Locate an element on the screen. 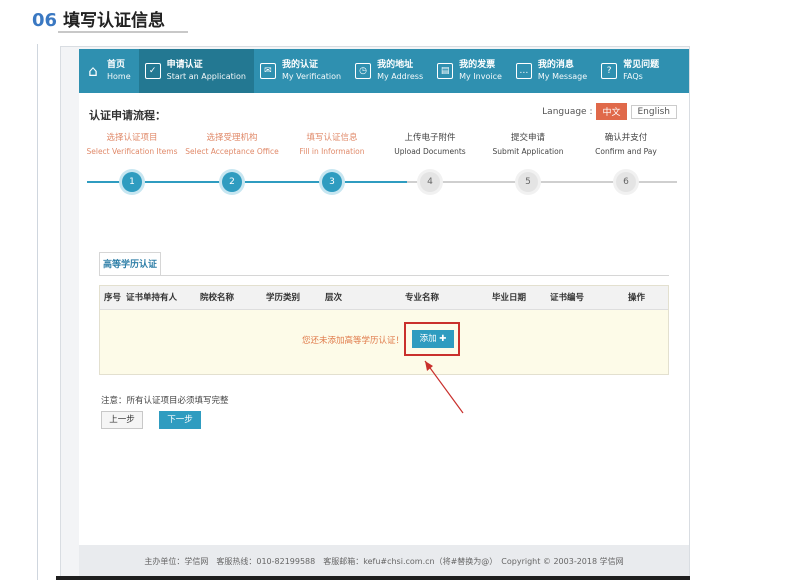  nav-start-en: Start an Application is located at coordinates (206, 76).